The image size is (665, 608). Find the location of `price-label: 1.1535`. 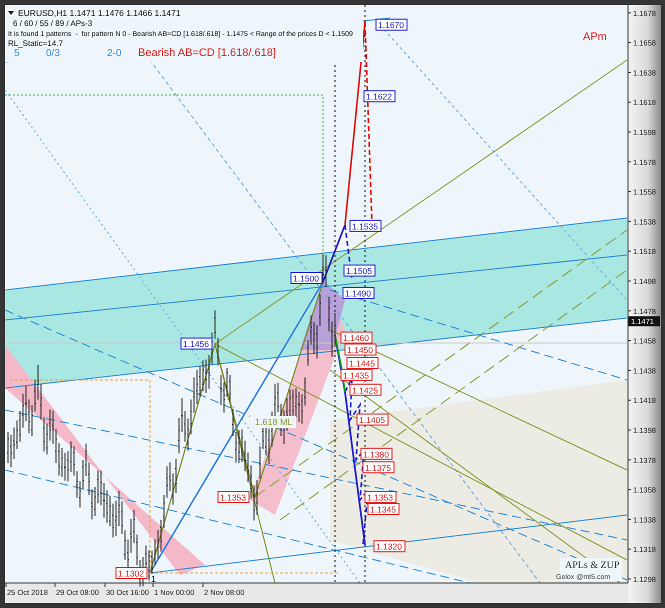

price-label: 1.1535 is located at coordinates (366, 226).